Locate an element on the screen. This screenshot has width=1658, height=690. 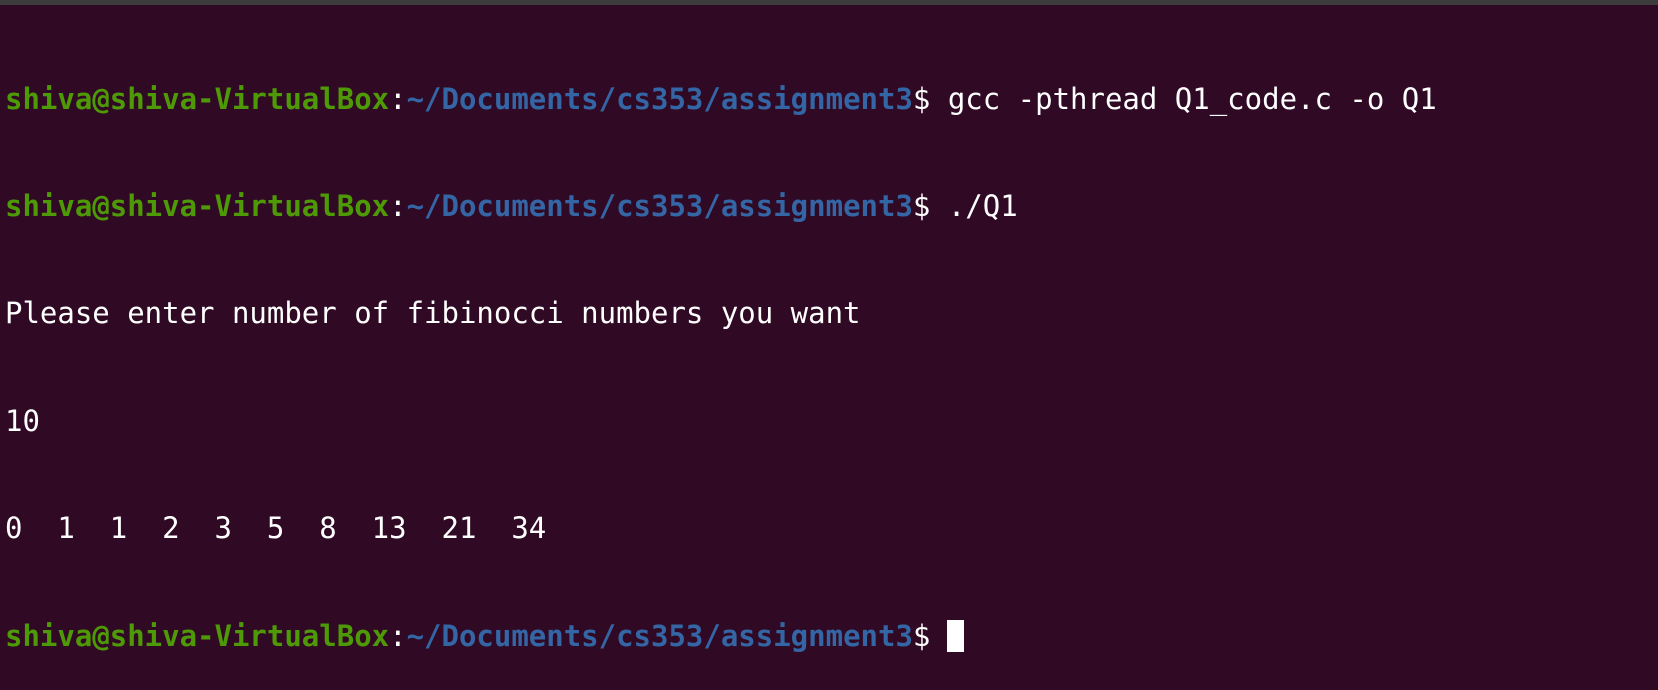
text-cursor is located at coordinates (956, 635).